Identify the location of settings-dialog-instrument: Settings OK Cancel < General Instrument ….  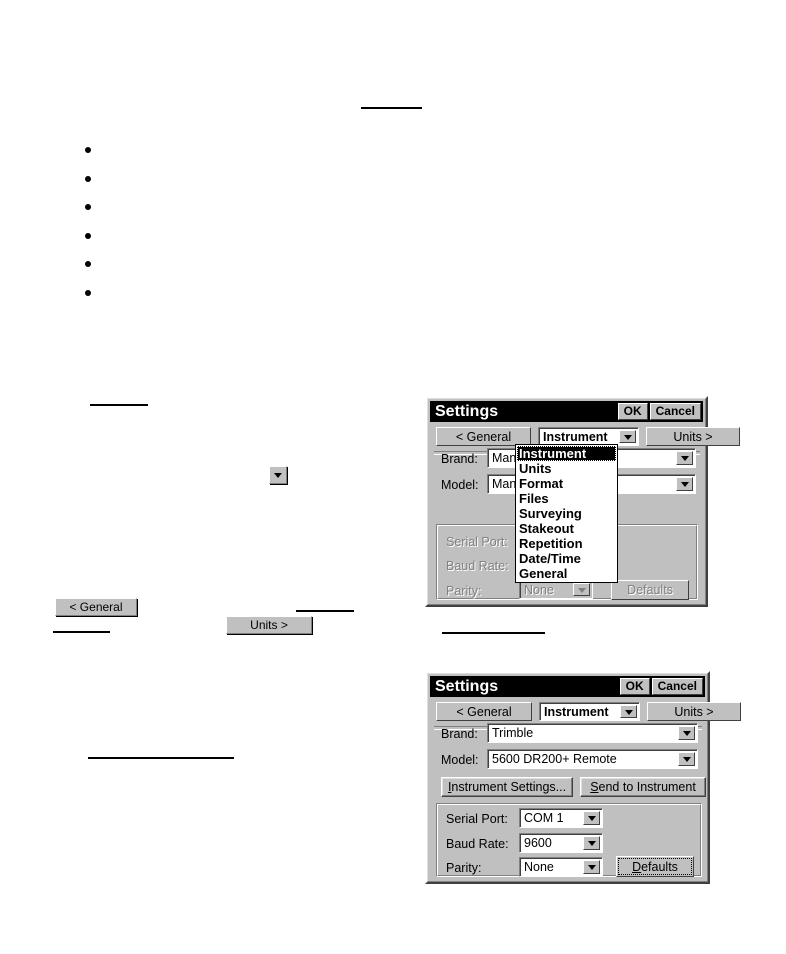
(583, 777).